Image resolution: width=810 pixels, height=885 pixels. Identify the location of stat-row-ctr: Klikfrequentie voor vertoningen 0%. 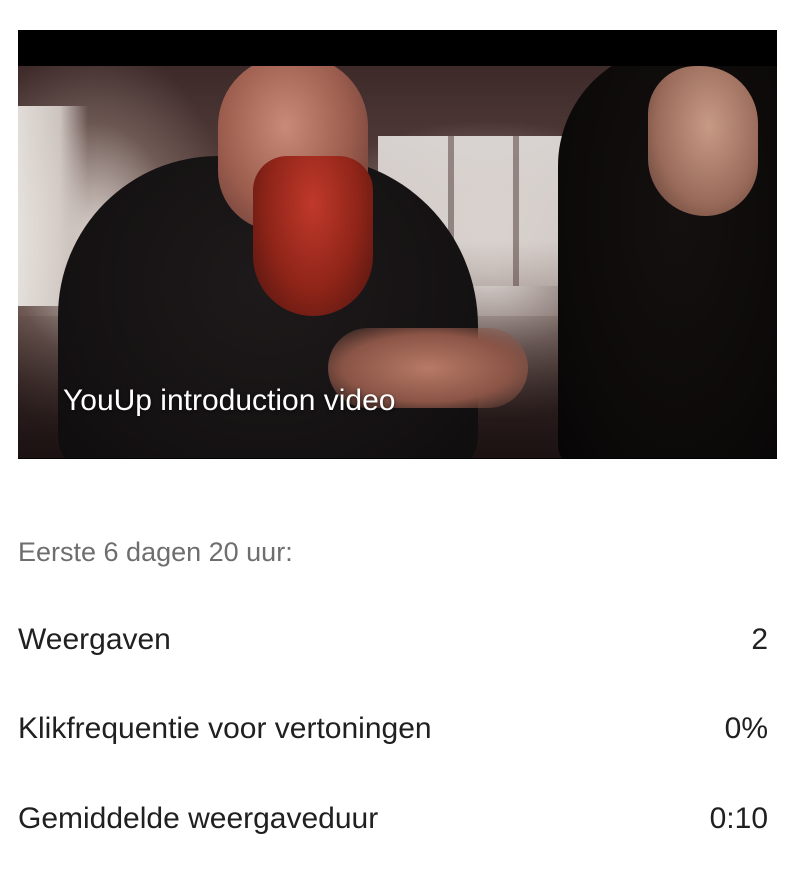
(393, 729).